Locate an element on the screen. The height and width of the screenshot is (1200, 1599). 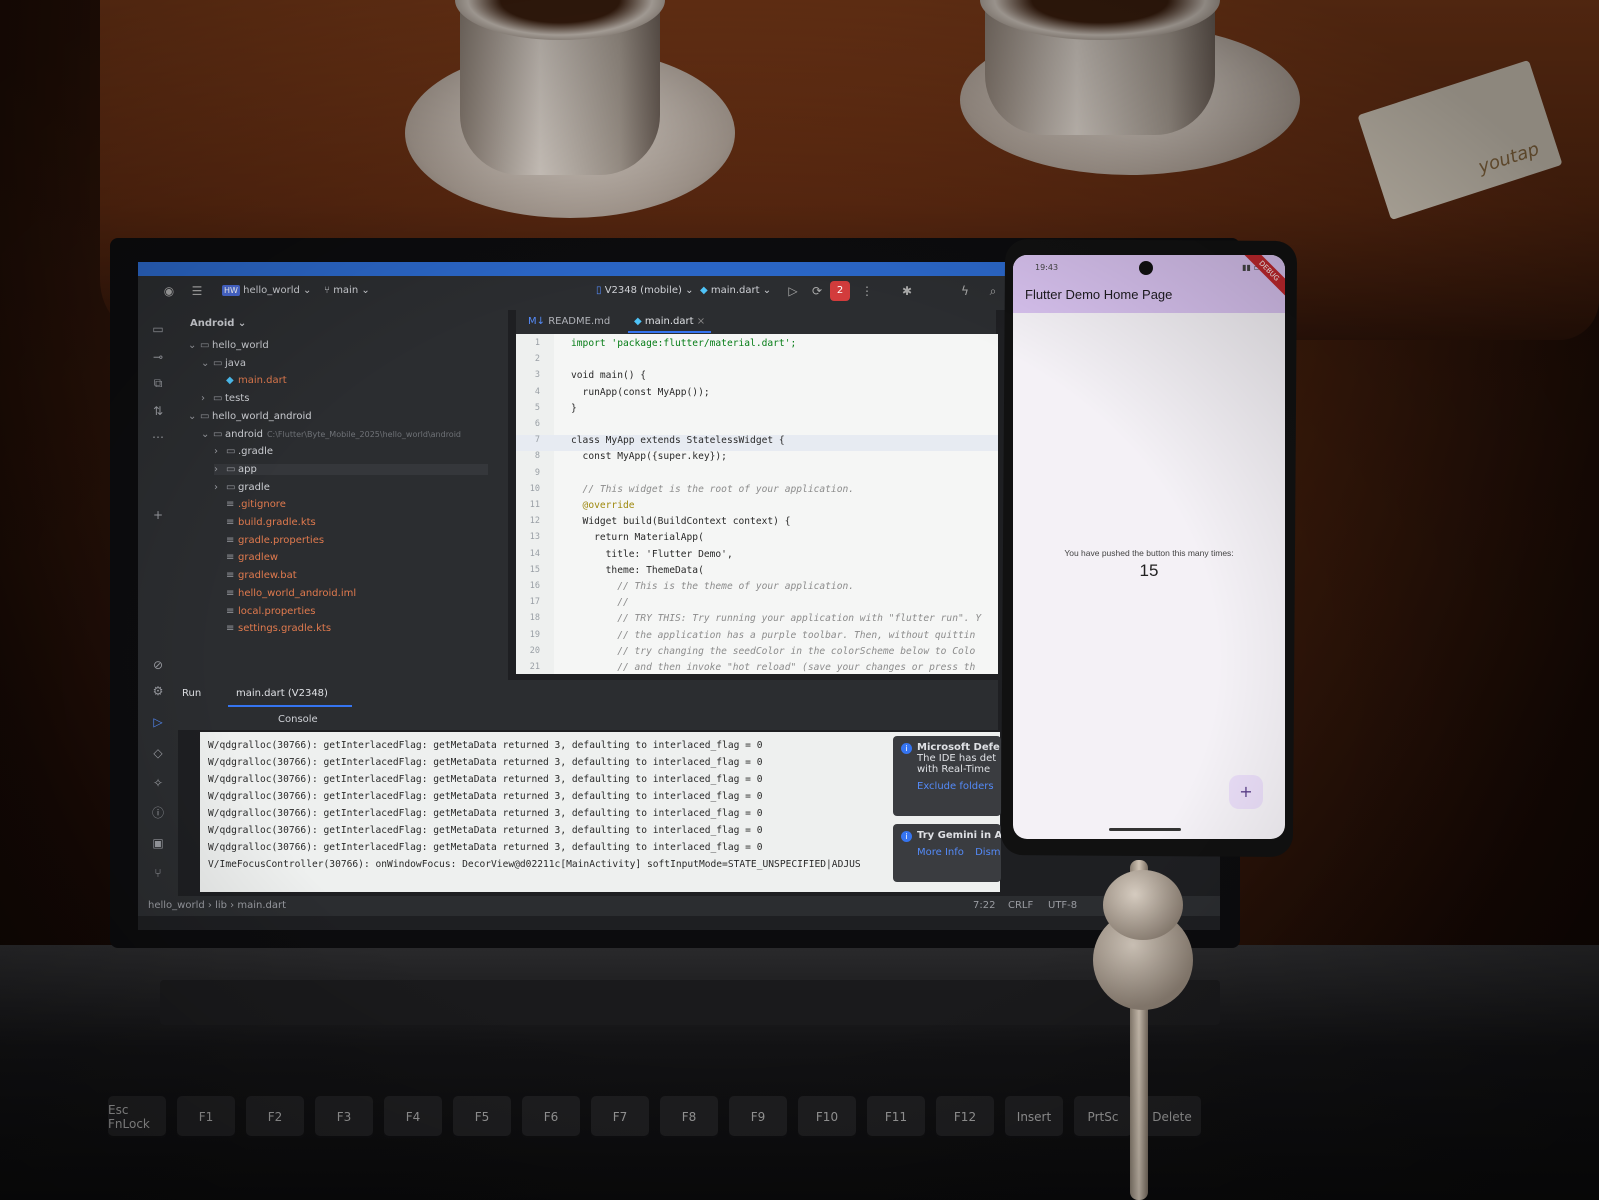
project-view-selector: Android ⌄ is located at coordinates (218, 323).